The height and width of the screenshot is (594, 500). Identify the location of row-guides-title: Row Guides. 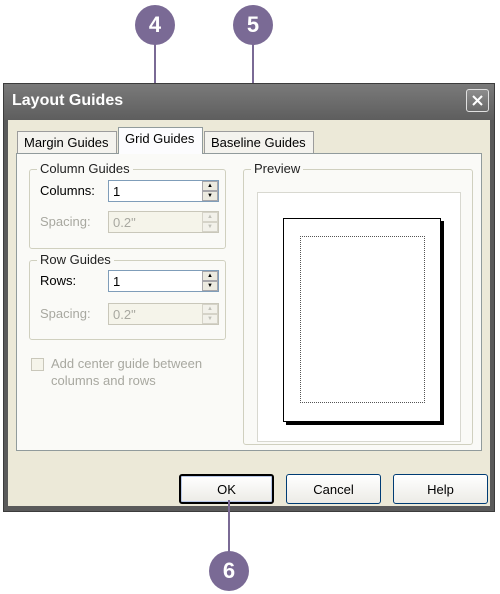
(75, 259).